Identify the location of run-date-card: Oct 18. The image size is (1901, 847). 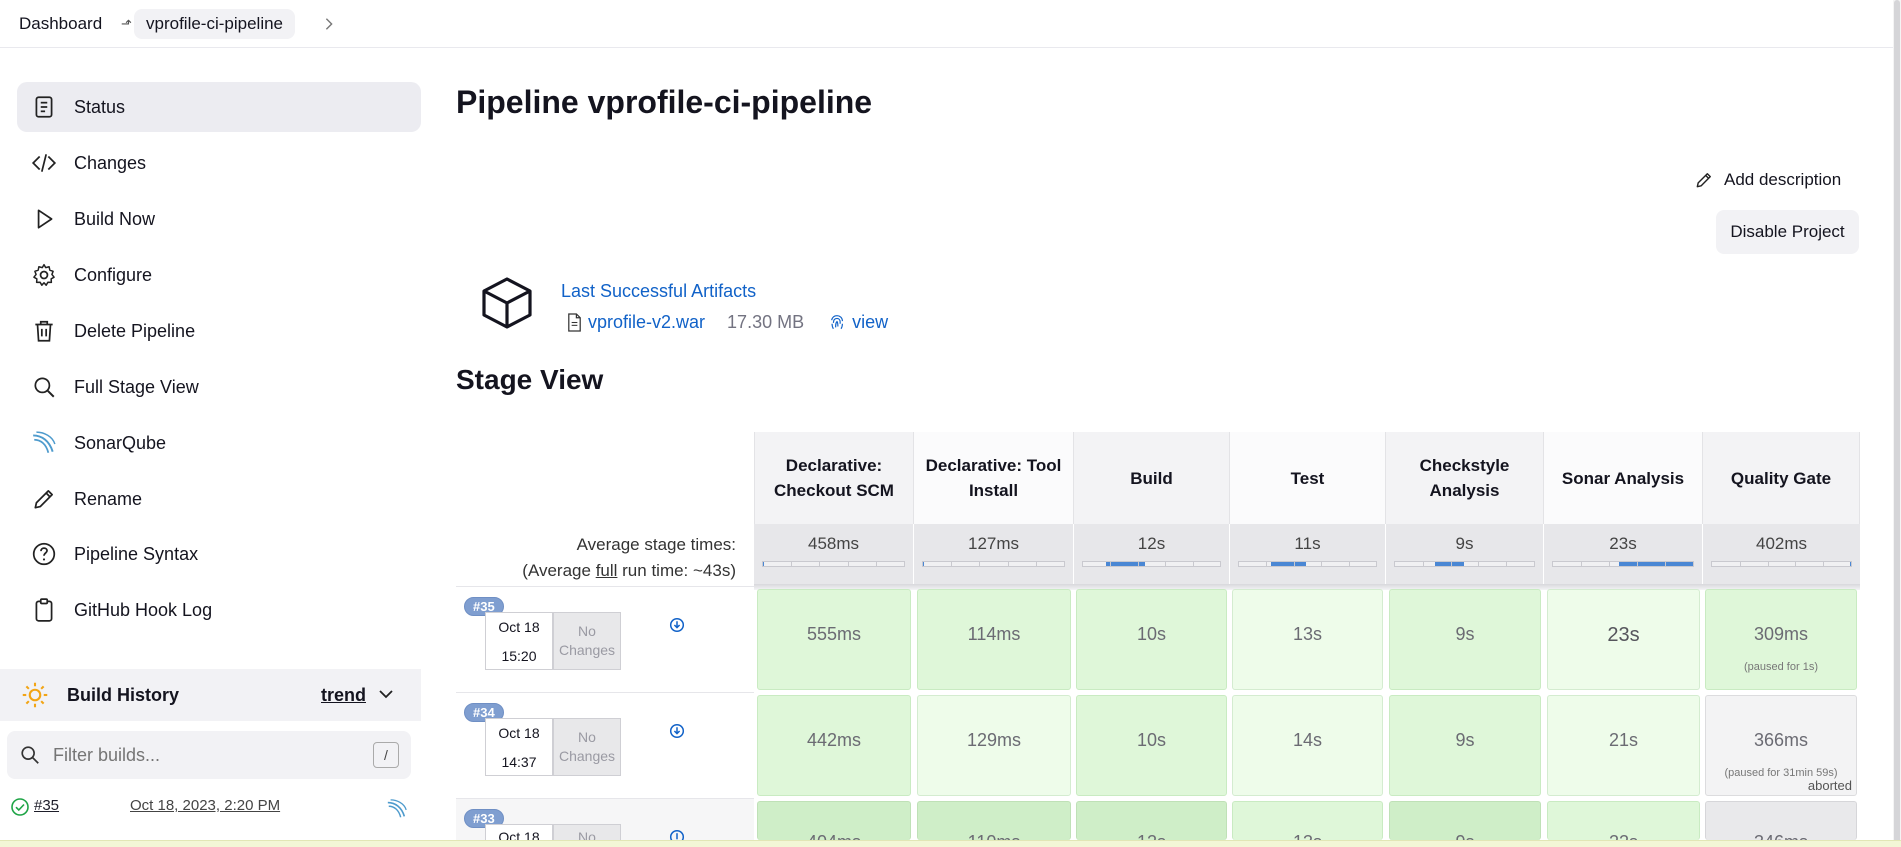
(519, 832).